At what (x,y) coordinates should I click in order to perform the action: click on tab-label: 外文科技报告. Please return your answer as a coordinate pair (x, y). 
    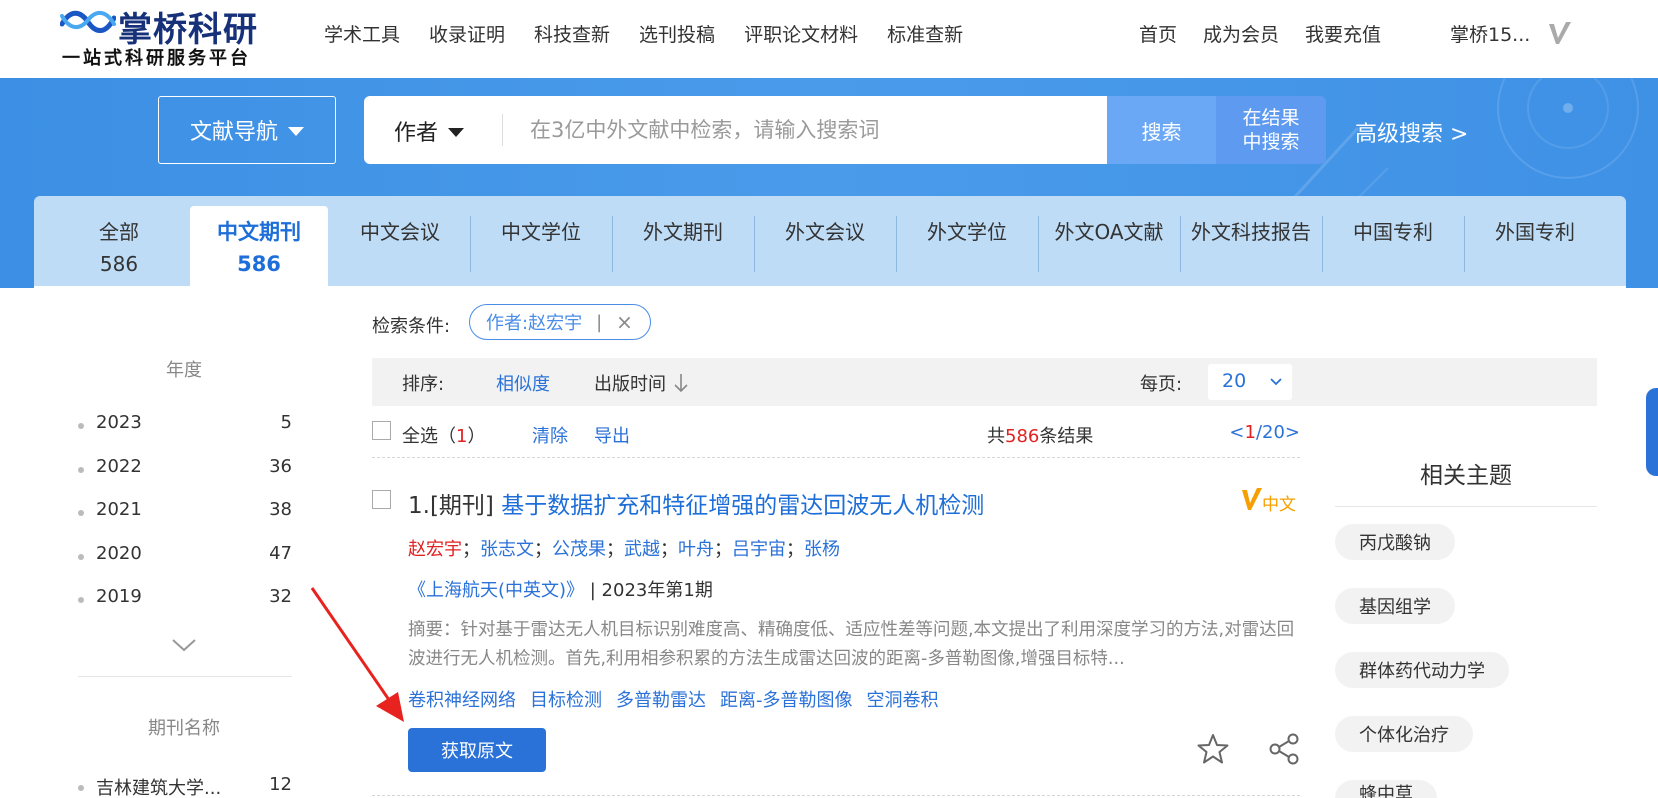
    Looking at the image, I should click on (1251, 232).